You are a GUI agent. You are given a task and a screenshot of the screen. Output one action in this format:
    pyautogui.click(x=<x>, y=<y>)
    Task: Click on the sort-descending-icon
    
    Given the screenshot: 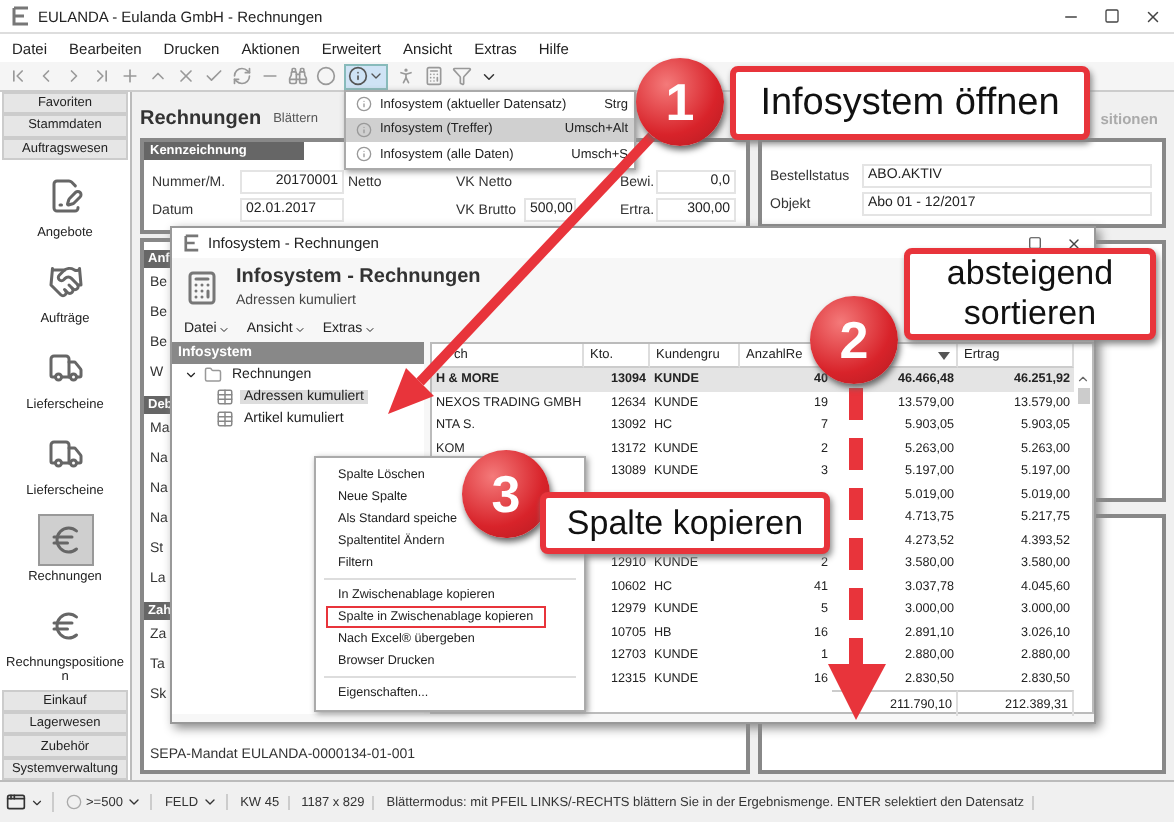 What is the action you would take?
    pyautogui.click(x=944, y=355)
    